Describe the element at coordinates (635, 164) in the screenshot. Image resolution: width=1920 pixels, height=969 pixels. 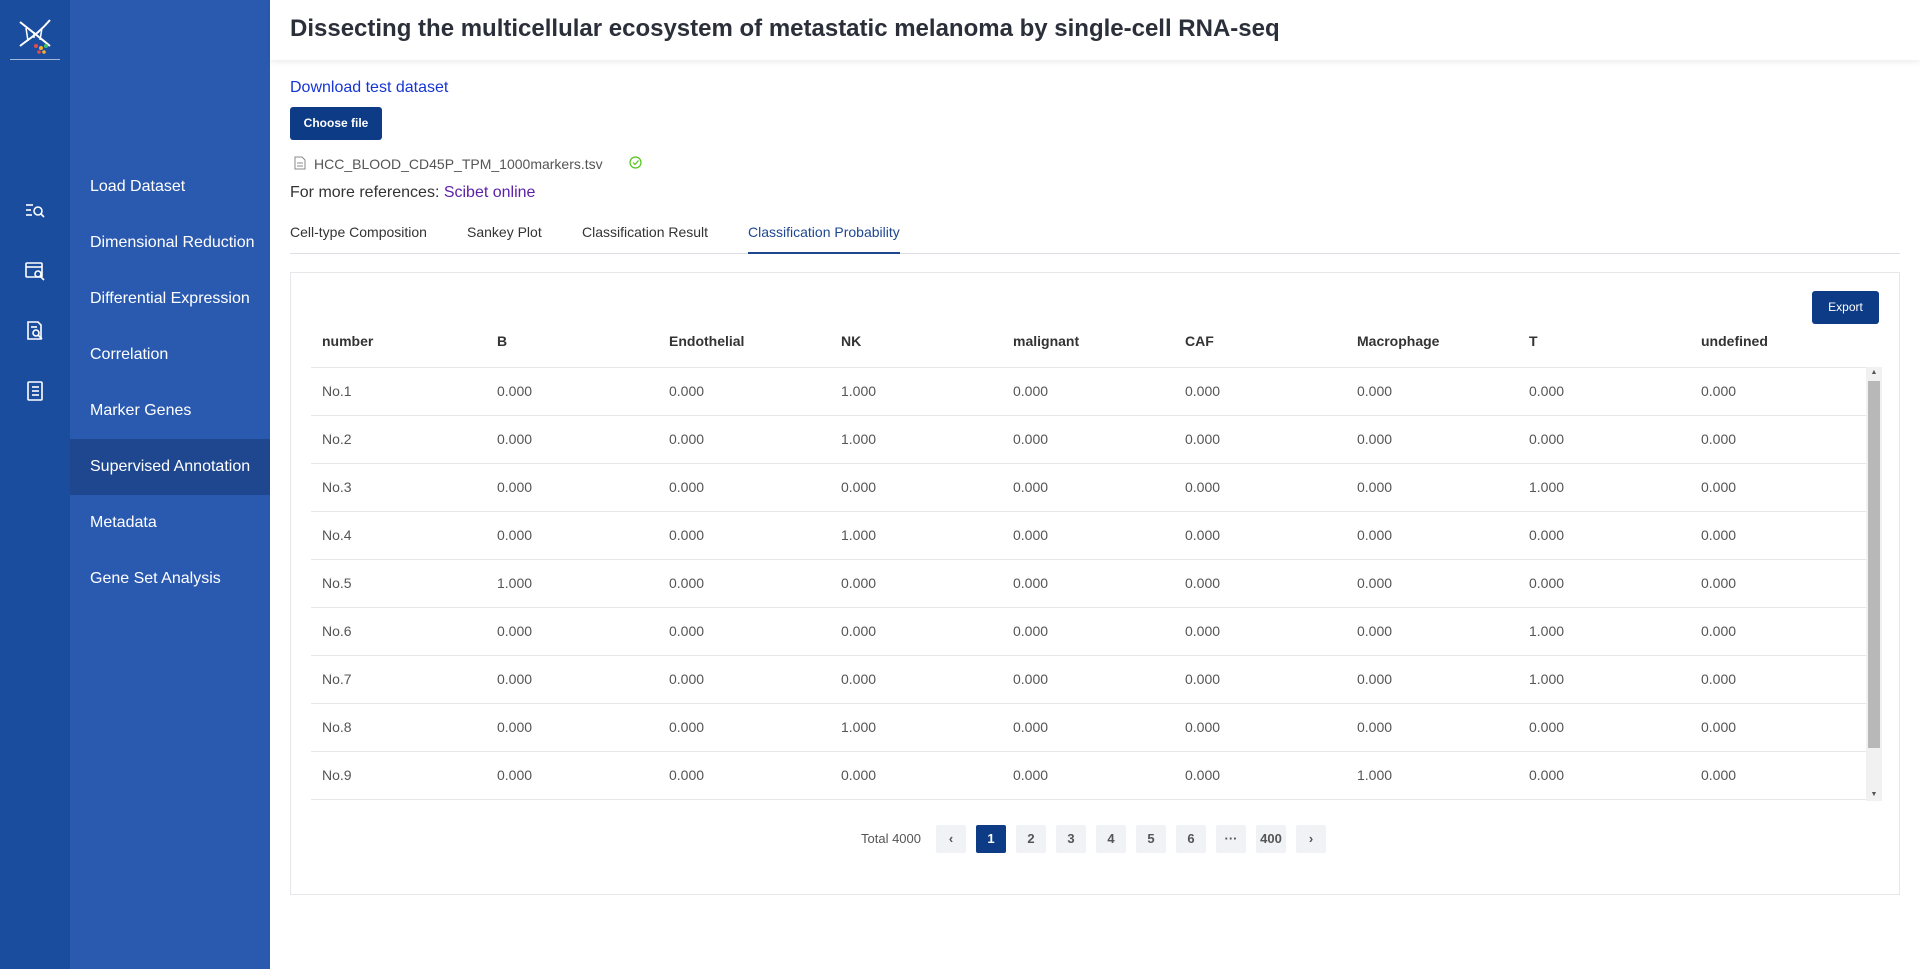
I see `success-check-icon` at that location.